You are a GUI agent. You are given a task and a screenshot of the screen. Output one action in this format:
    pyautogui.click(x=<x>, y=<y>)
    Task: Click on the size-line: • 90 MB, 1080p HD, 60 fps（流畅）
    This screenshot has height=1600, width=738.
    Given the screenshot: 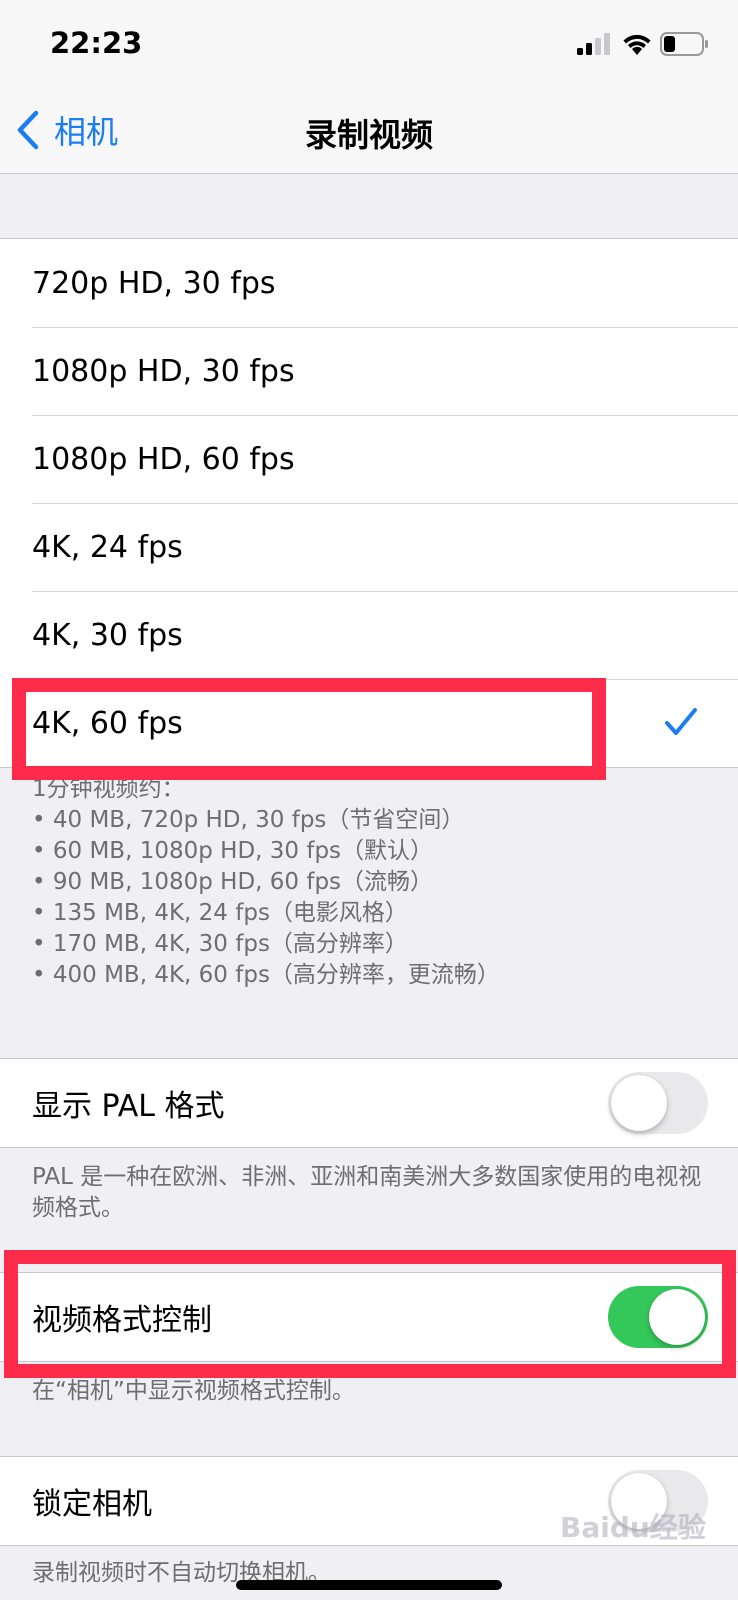 What is the action you would take?
    pyautogui.click(x=233, y=882)
    